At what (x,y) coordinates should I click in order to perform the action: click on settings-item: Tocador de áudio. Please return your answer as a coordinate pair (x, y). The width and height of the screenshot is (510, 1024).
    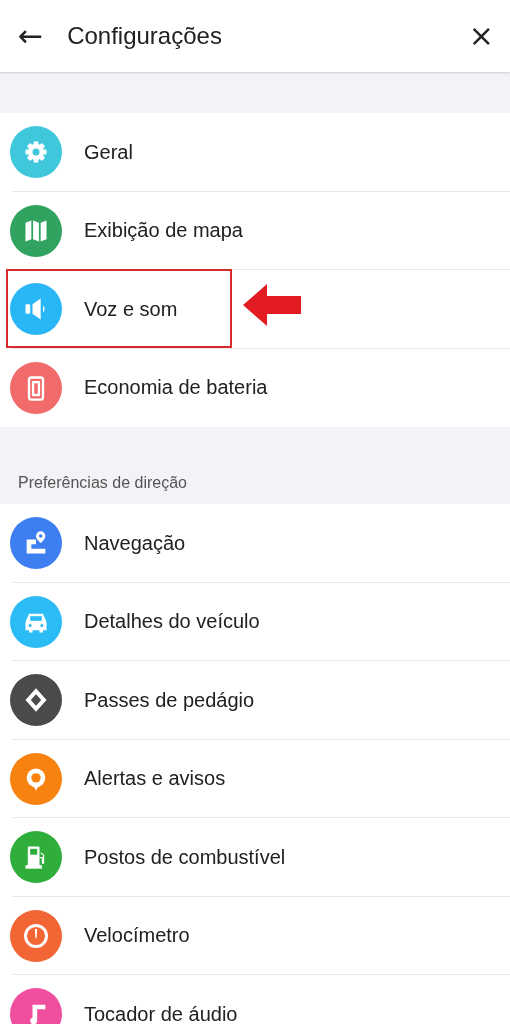
    Looking at the image, I should click on (255, 999).